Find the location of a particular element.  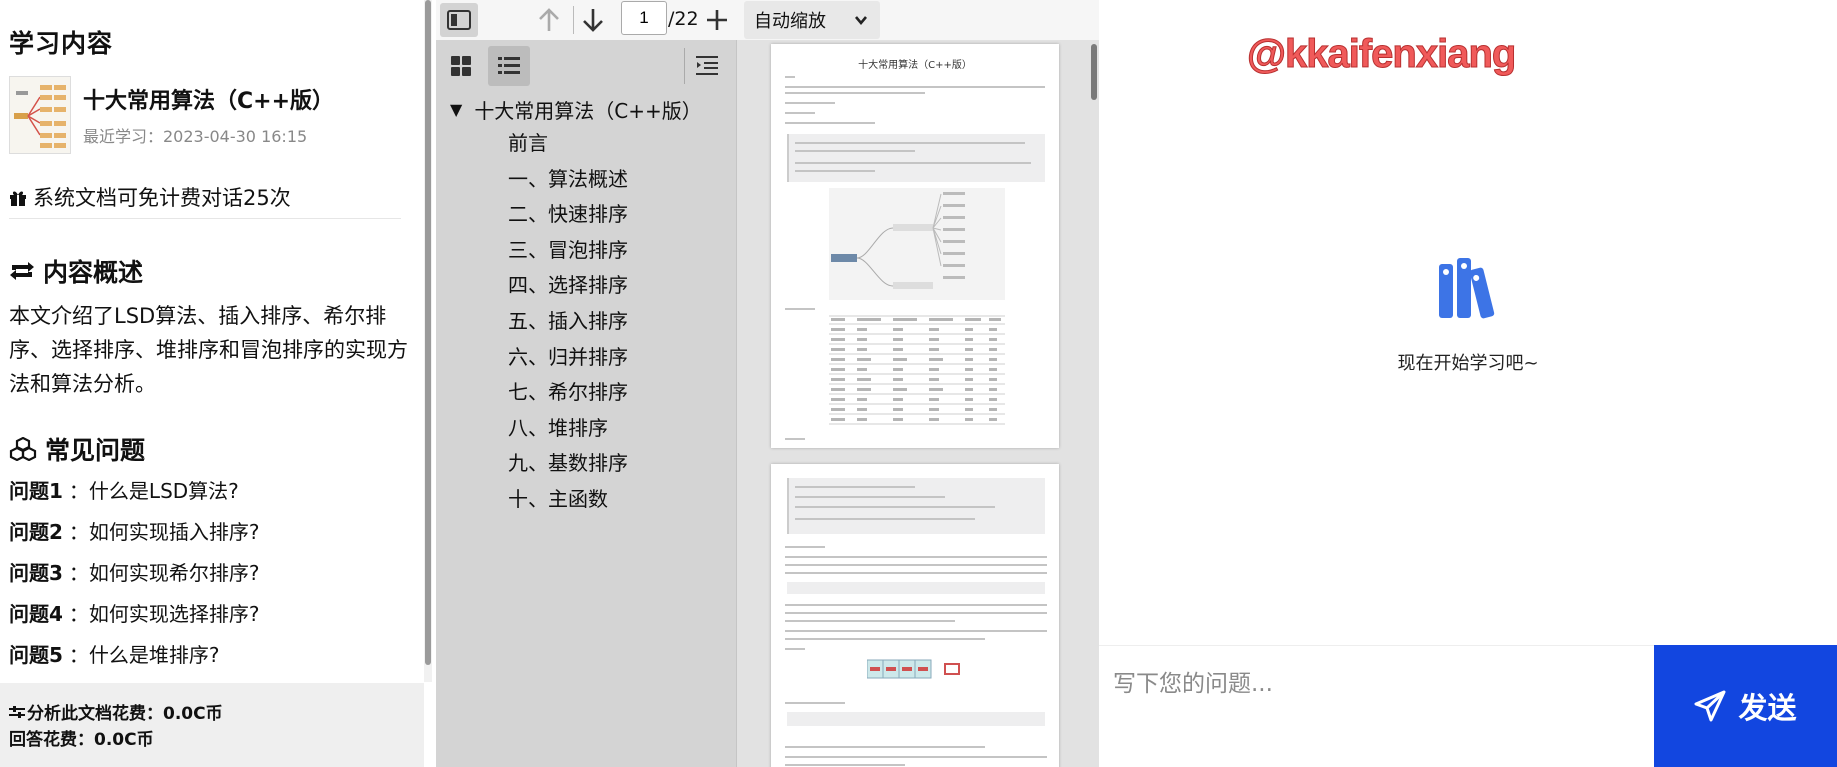

overview-title: 内容概述 is located at coordinates (93, 272).